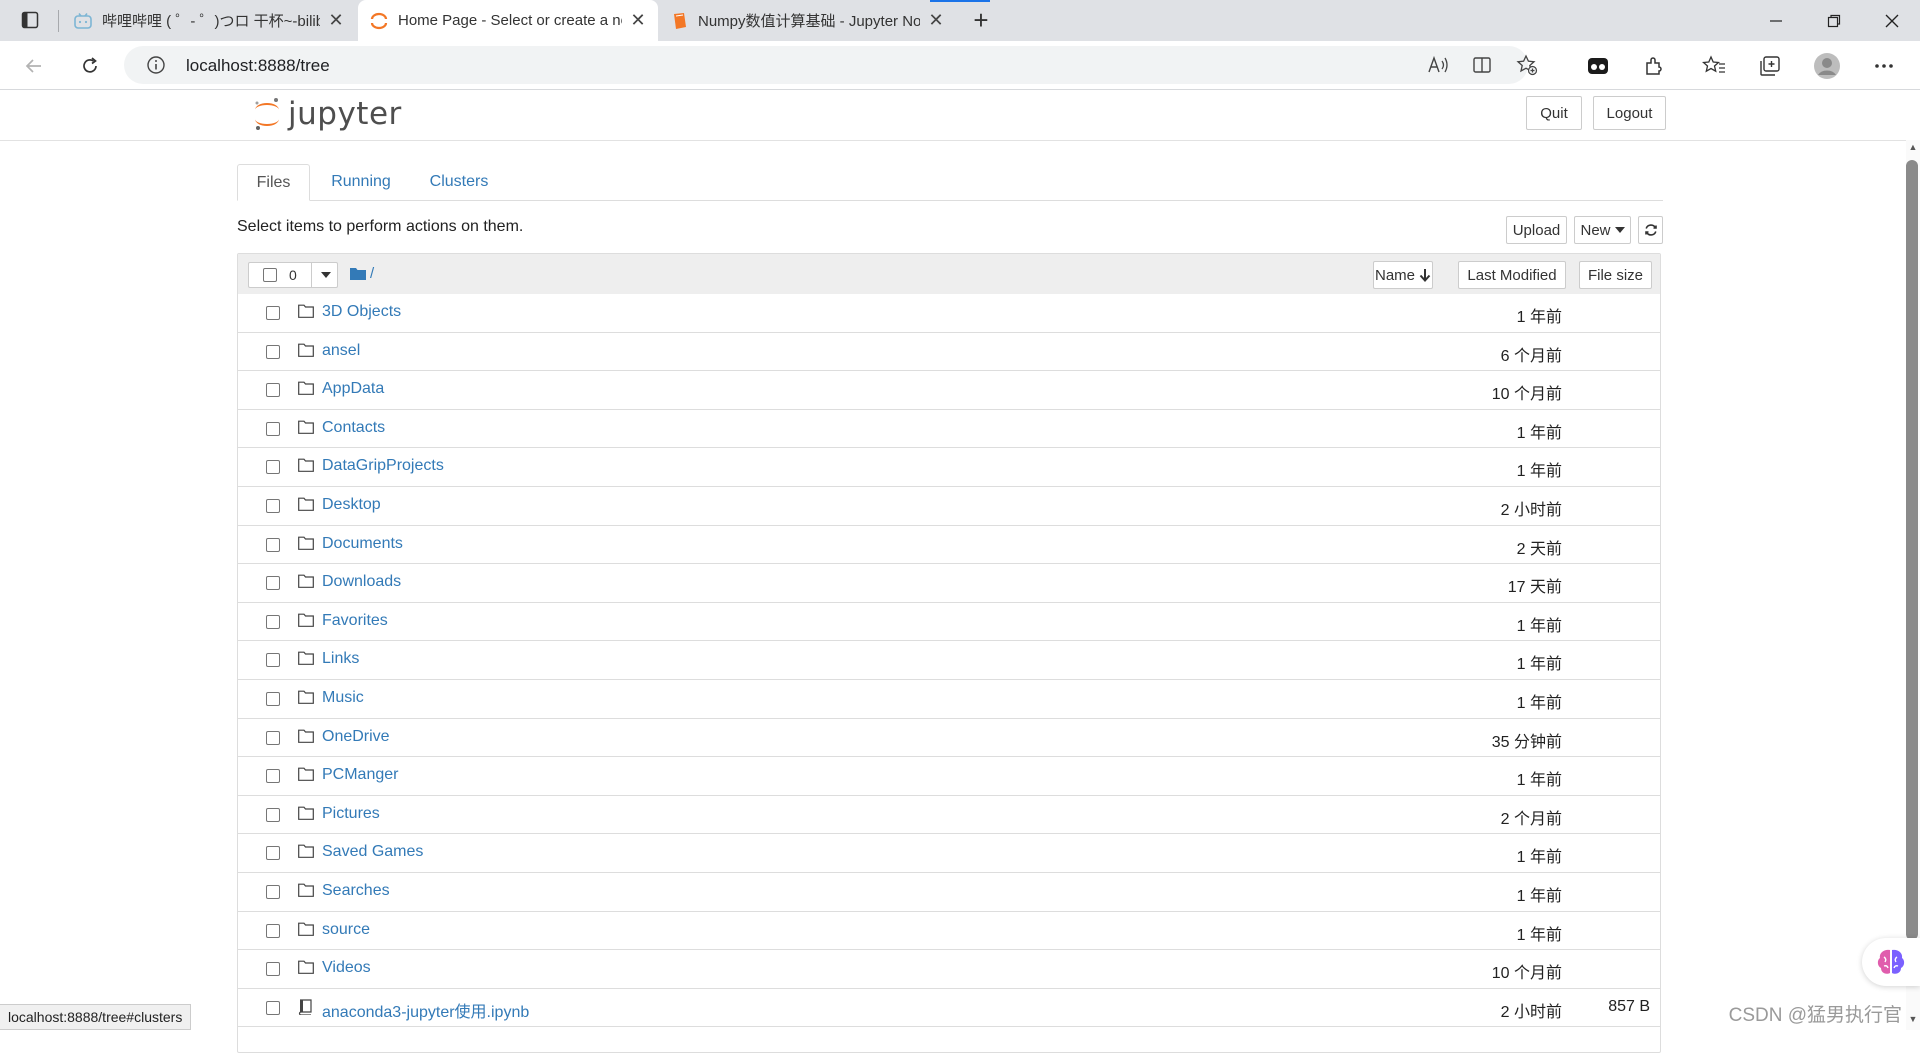  What do you see at coordinates (1884, 66) in the screenshot?
I see `settings-more-button` at bounding box center [1884, 66].